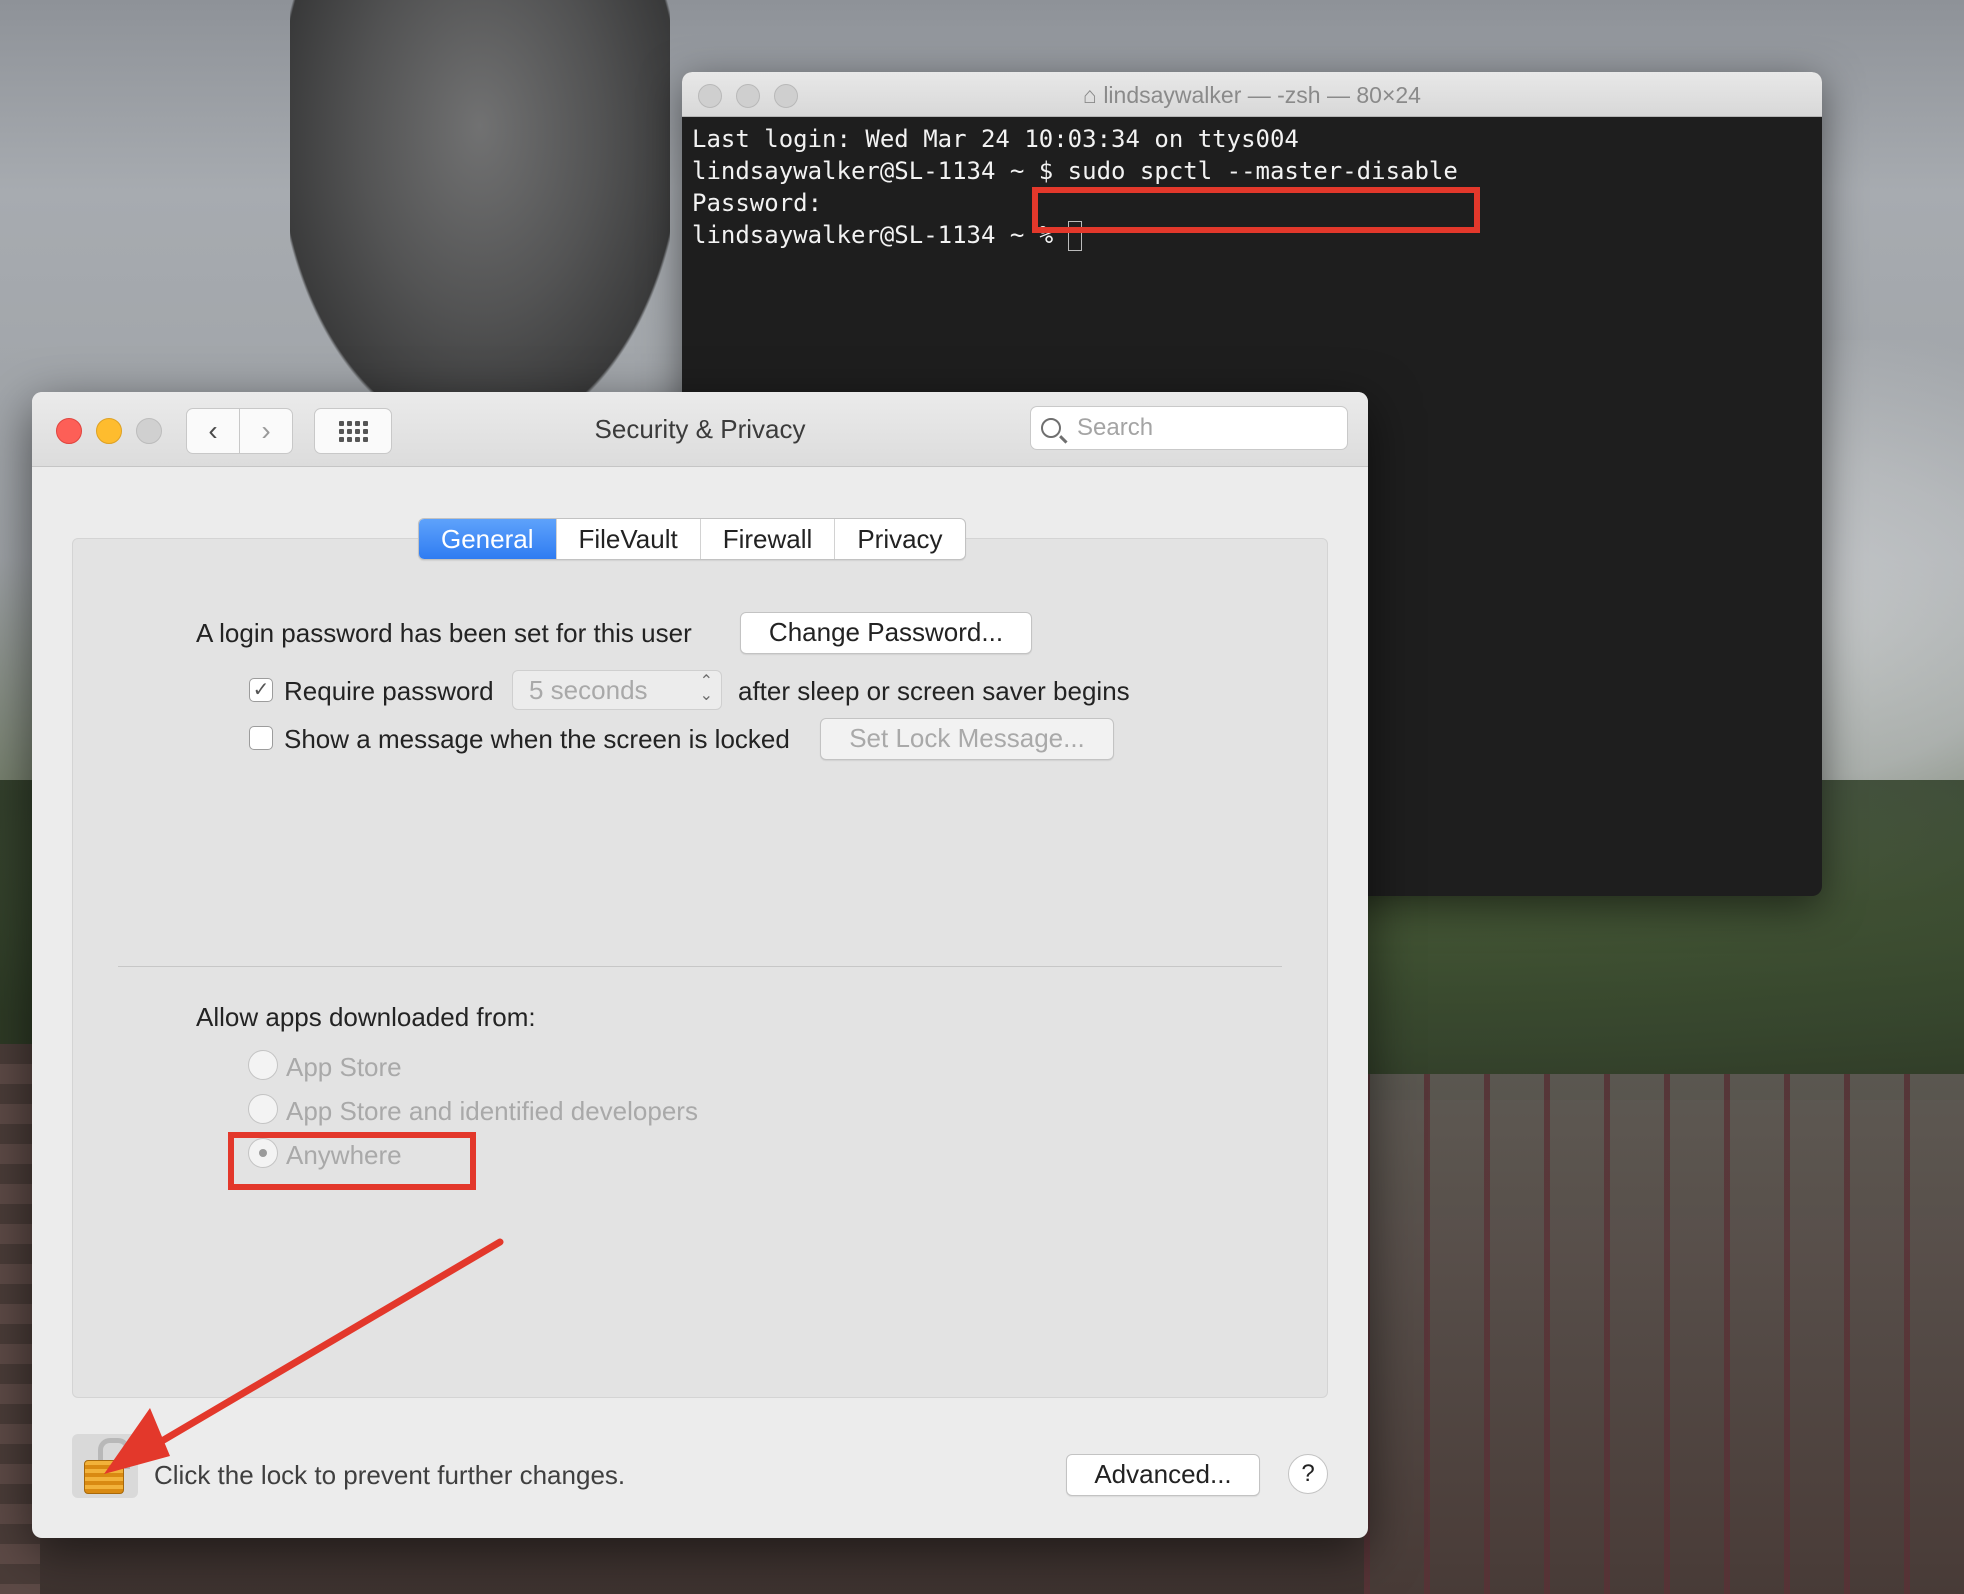 This screenshot has width=1964, height=1594. Describe the element at coordinates (627, 539) in the screenshot. I see `tab-filevault: FileVault` at that location.